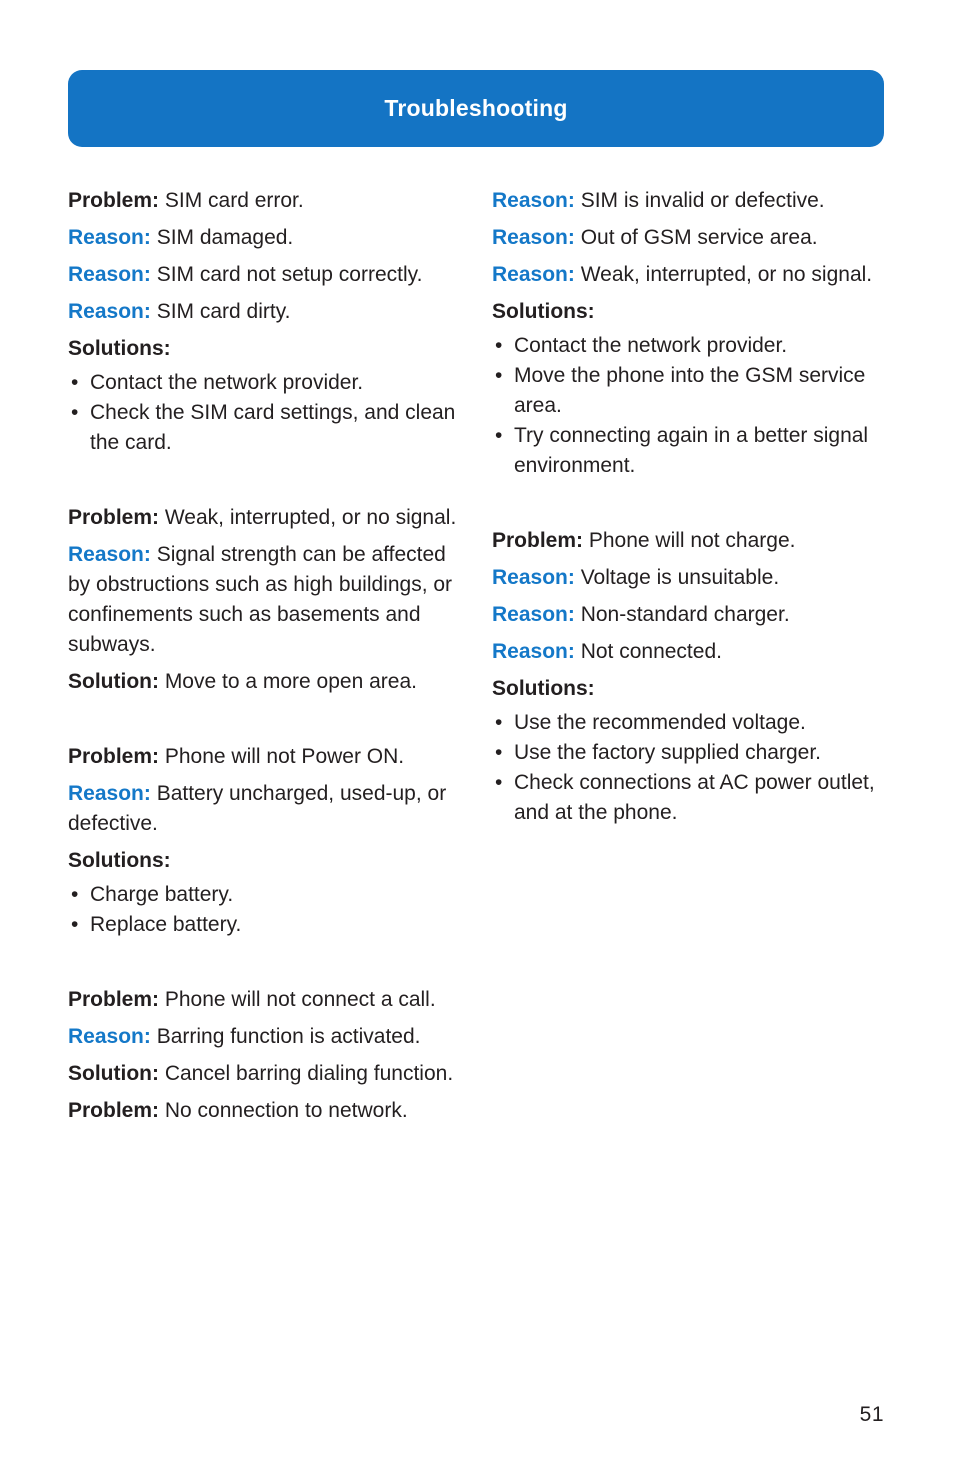 Image resolution: width=954 pixels, height=1475 pixels. Describe the element at coordinates (696, 237) in the screenshot. I see `entry-text: Out of GSM service area.` at that location.